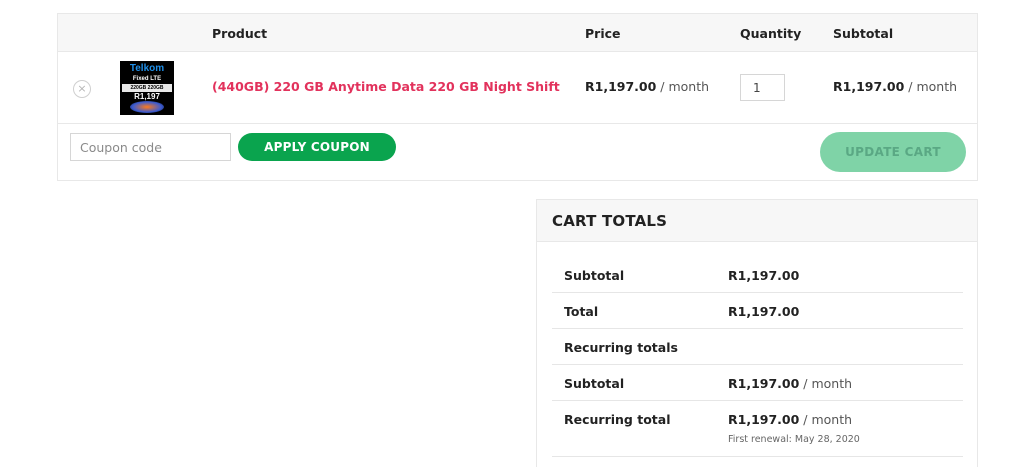 The height and width of the screenshot is (467, 1024). Describe the element at coordinates (764, 419) in the screenshot. I see `recurring-total-amount: R1,197.00` at that location.